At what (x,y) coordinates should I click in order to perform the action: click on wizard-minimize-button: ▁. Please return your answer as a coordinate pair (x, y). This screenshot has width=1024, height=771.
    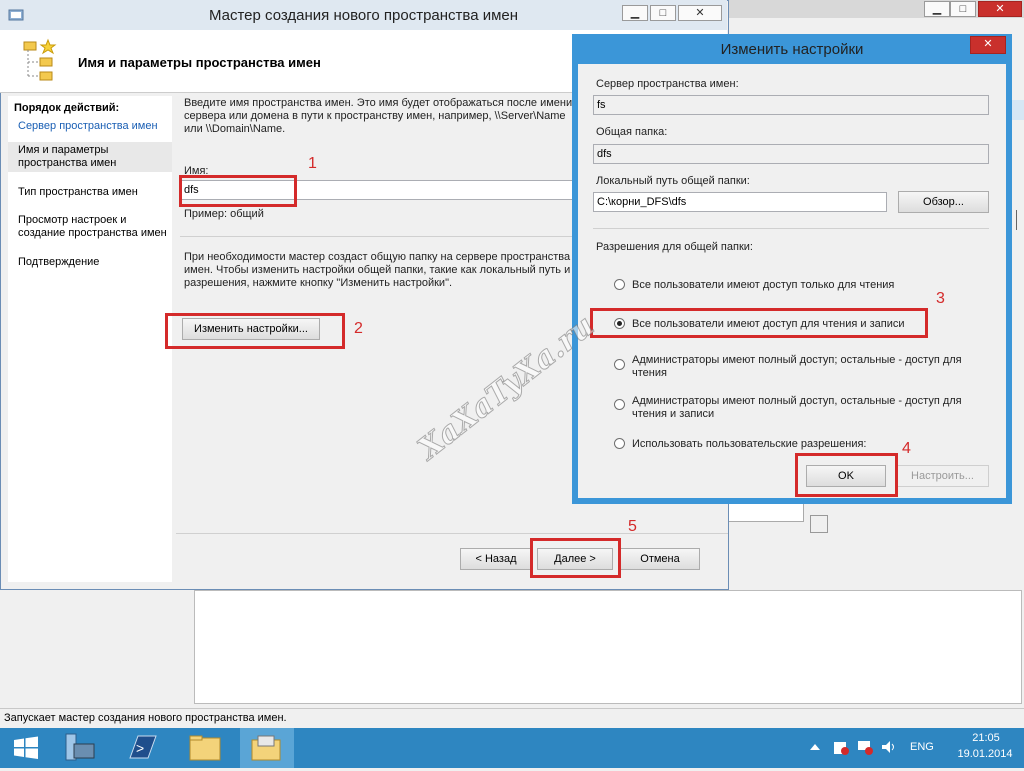
    Looking at the image, I should click on (635, 13).